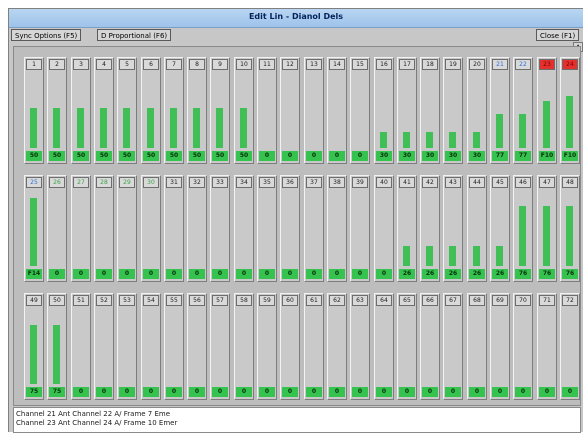  What do you see at coordinates (197, 346) in the screenshot?
I see `channel-cell: 56 0` at bounding box center [197, 346].